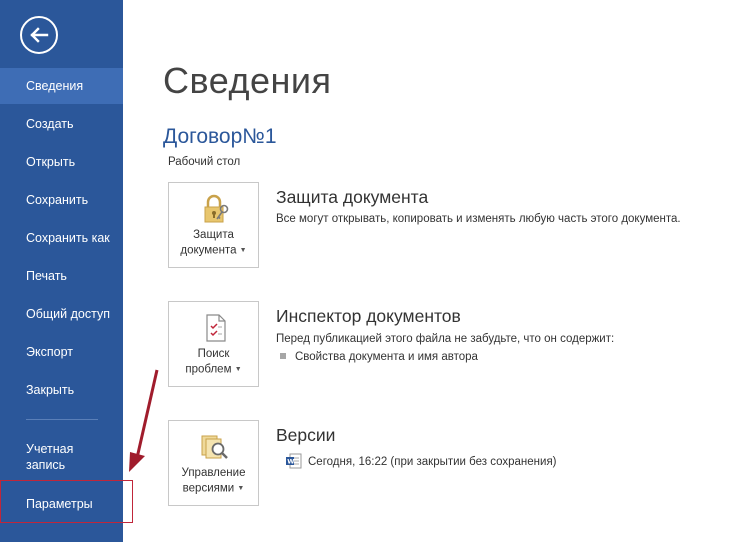 Image resolution: width=740 pixels, height=542 pixels. Describe the element at coordinates (61, 86) in the screenshot. I see `sidebar-item-info: Сведения` at that location.